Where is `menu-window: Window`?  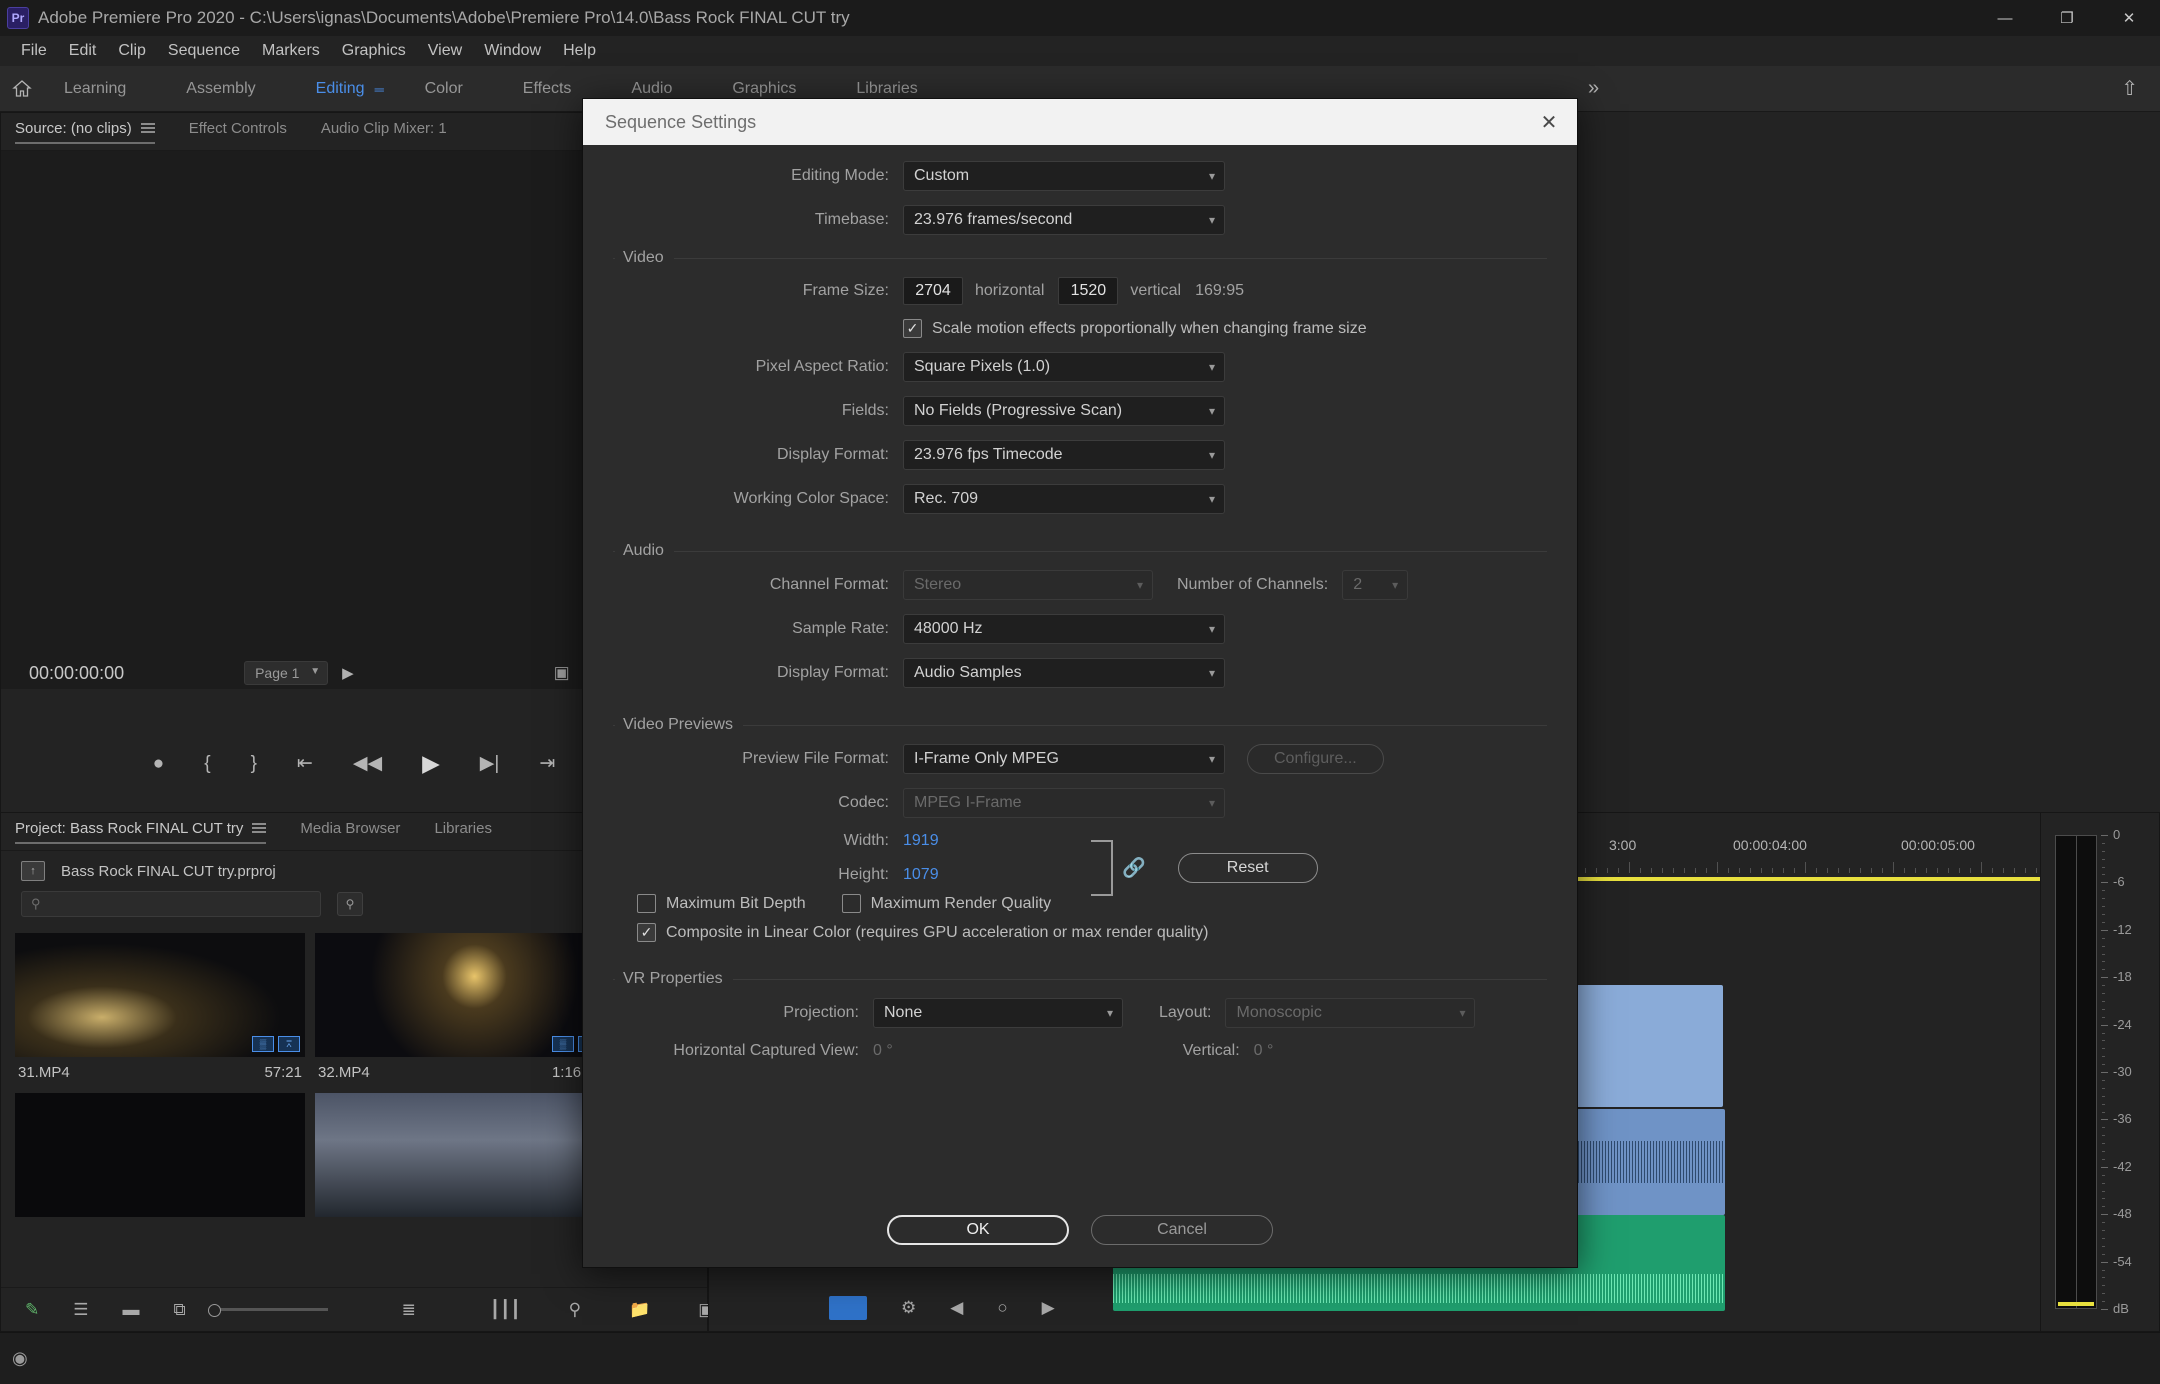
menu-window: Window is located at coordinates (512, 51).